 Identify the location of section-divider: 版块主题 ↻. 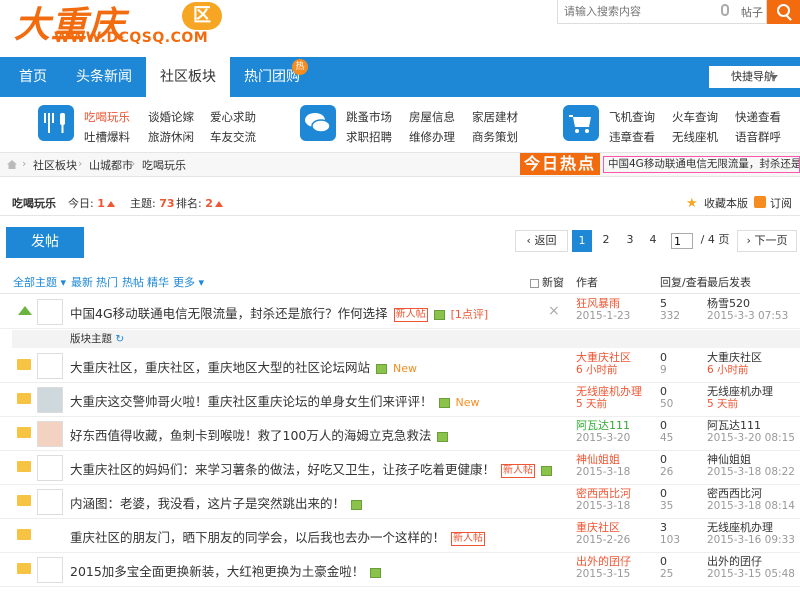
(406, 339).